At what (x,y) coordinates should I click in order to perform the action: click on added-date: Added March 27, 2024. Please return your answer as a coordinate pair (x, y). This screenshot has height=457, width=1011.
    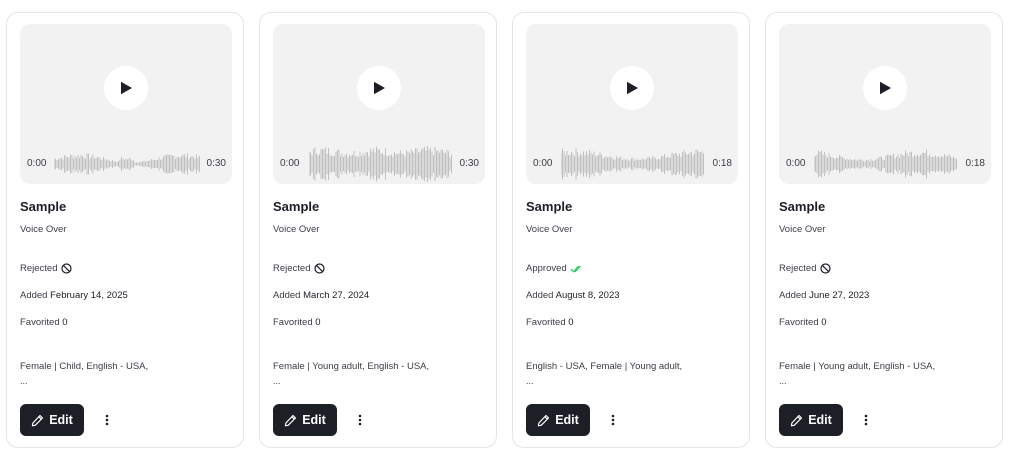
    Looking at the image, I should click on (321, 295).